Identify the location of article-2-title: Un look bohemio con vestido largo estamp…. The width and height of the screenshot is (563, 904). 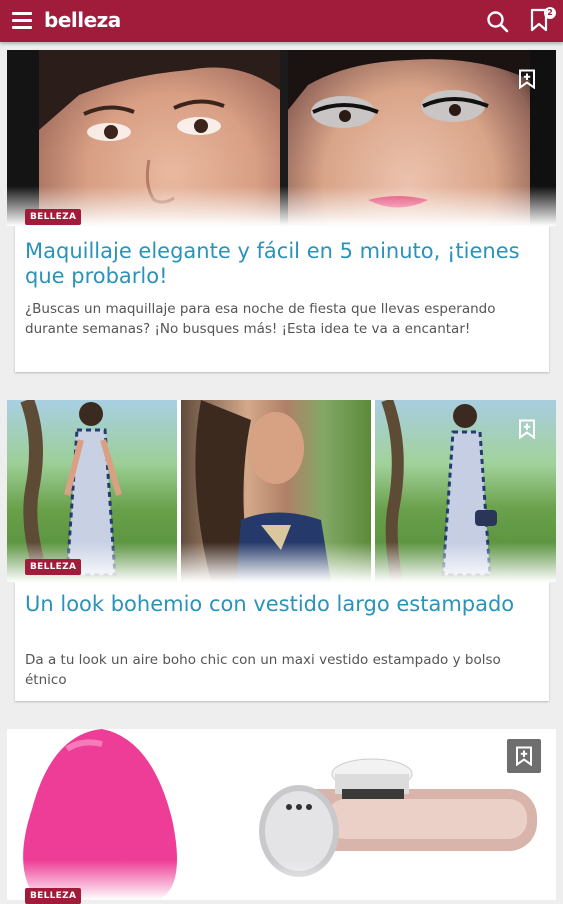
(275, 604).